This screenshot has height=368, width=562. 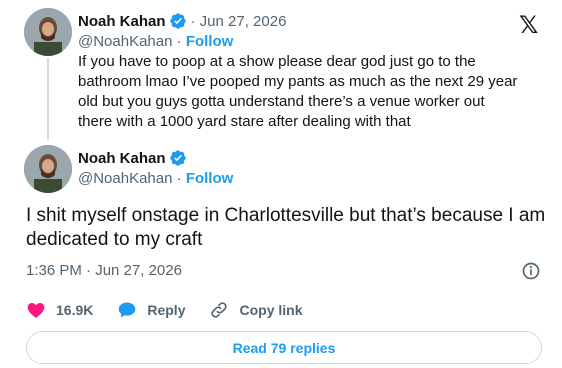 I want to click on like-button: 16.9K, so click(x=59, y=310).